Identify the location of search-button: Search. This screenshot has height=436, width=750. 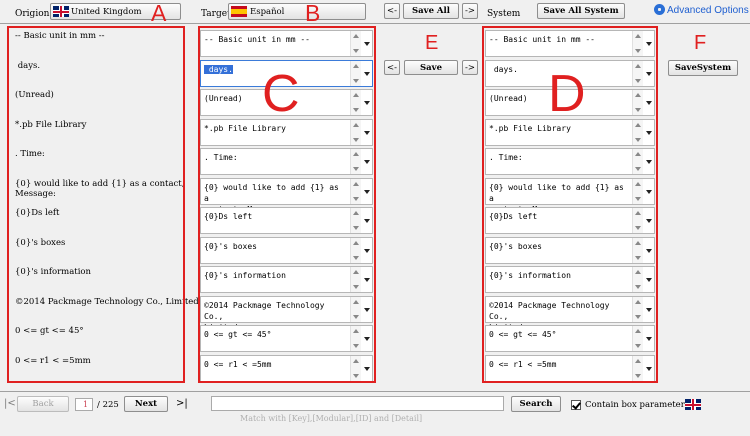
(536, 404).